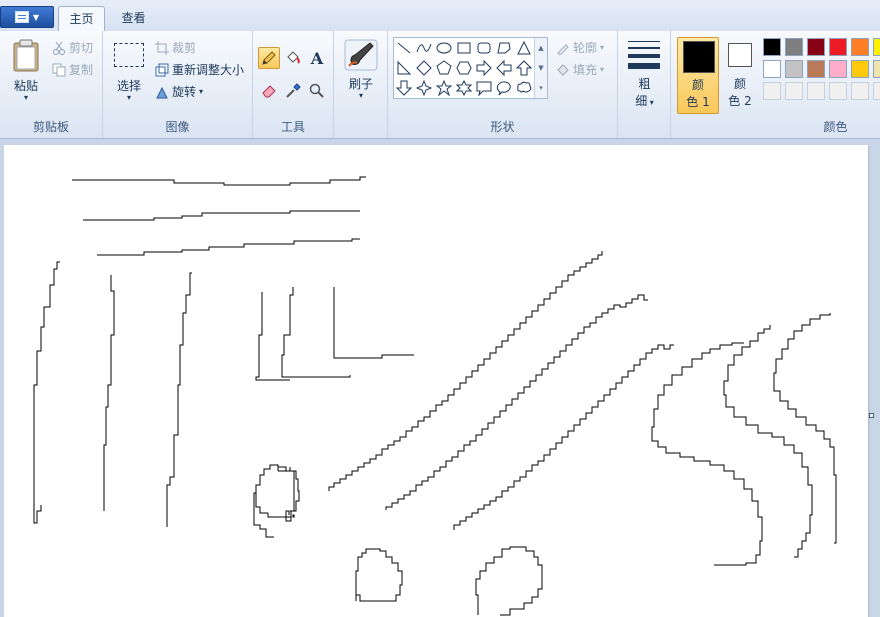  I want to click on color-picker-tool, so click(293, 91).